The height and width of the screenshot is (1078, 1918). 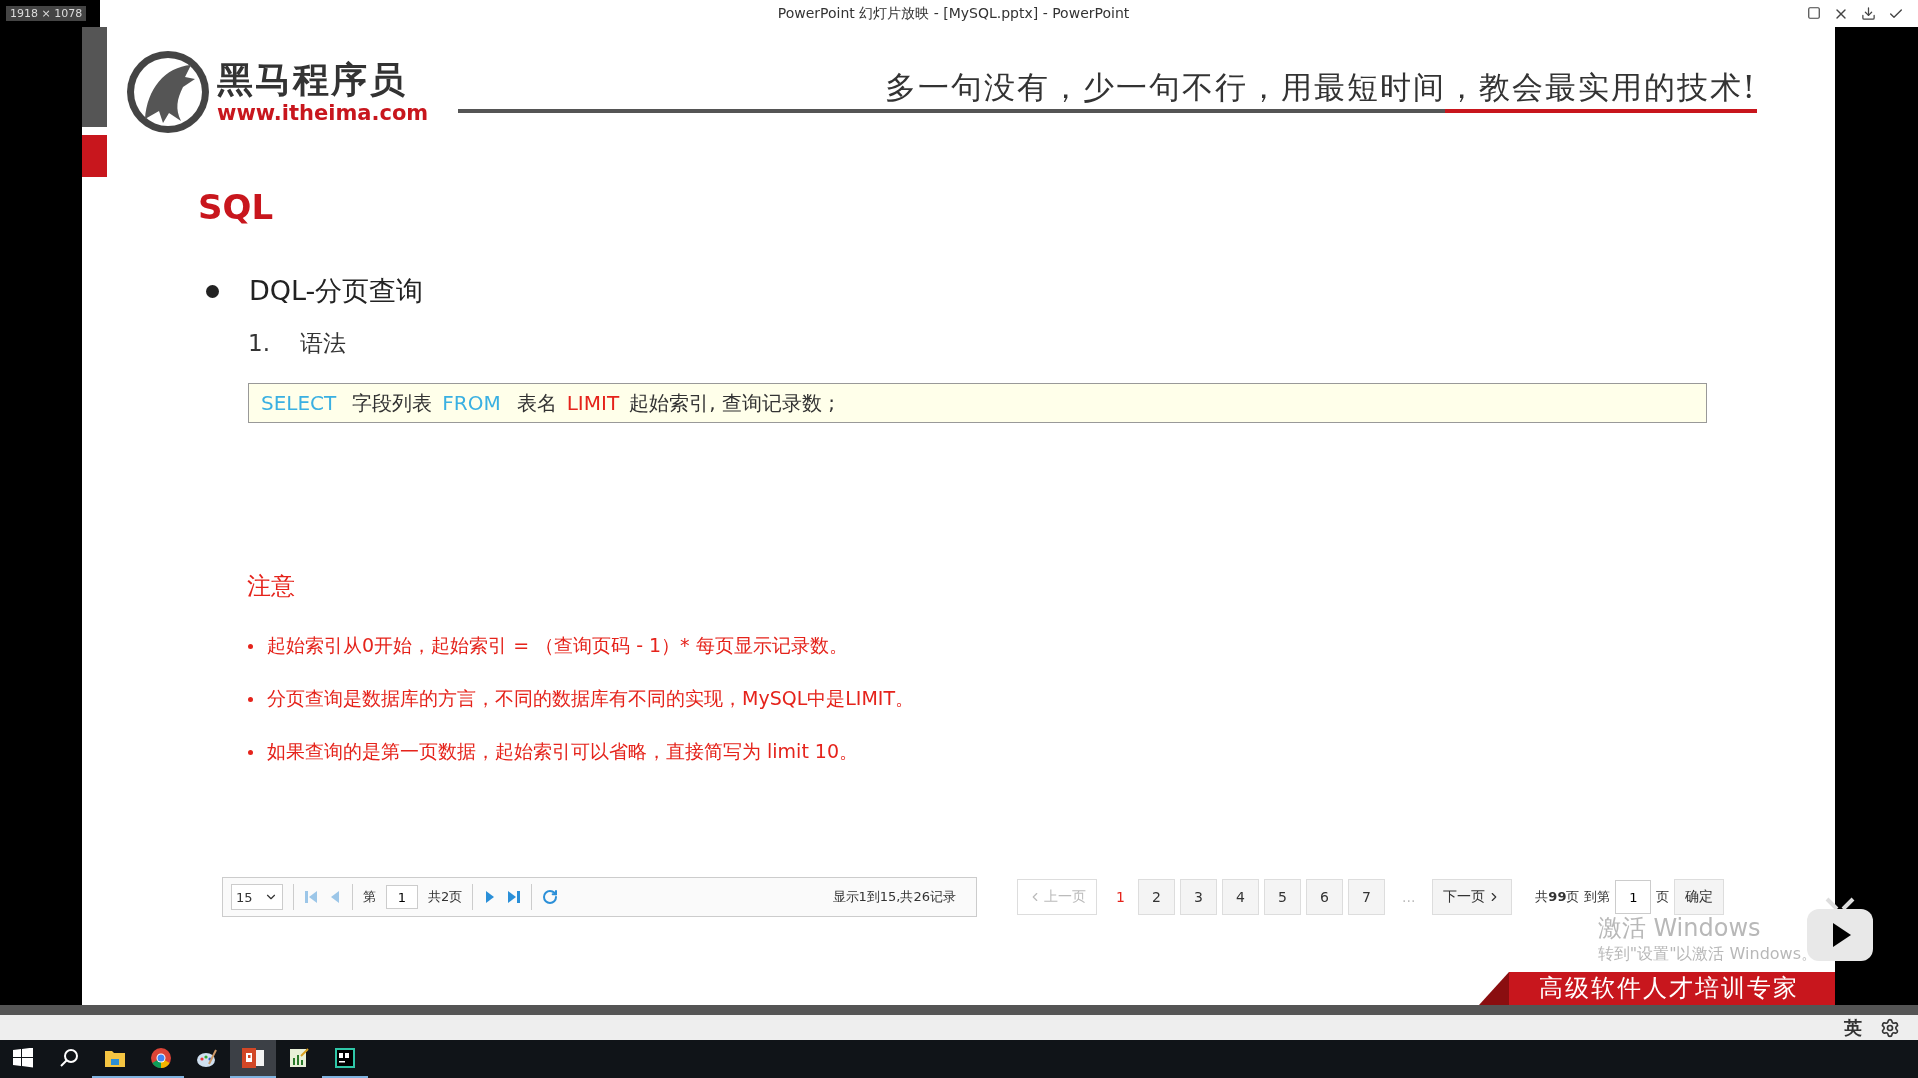 I want to click on goto-label: 到第, so click(x=1597, y=897).